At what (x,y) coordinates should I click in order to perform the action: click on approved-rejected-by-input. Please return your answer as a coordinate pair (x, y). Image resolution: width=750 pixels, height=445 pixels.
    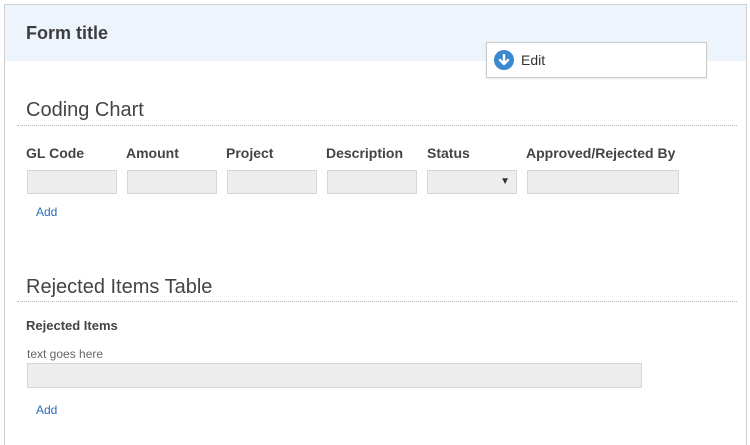
    Looking at the image, I should click on (603, 182).